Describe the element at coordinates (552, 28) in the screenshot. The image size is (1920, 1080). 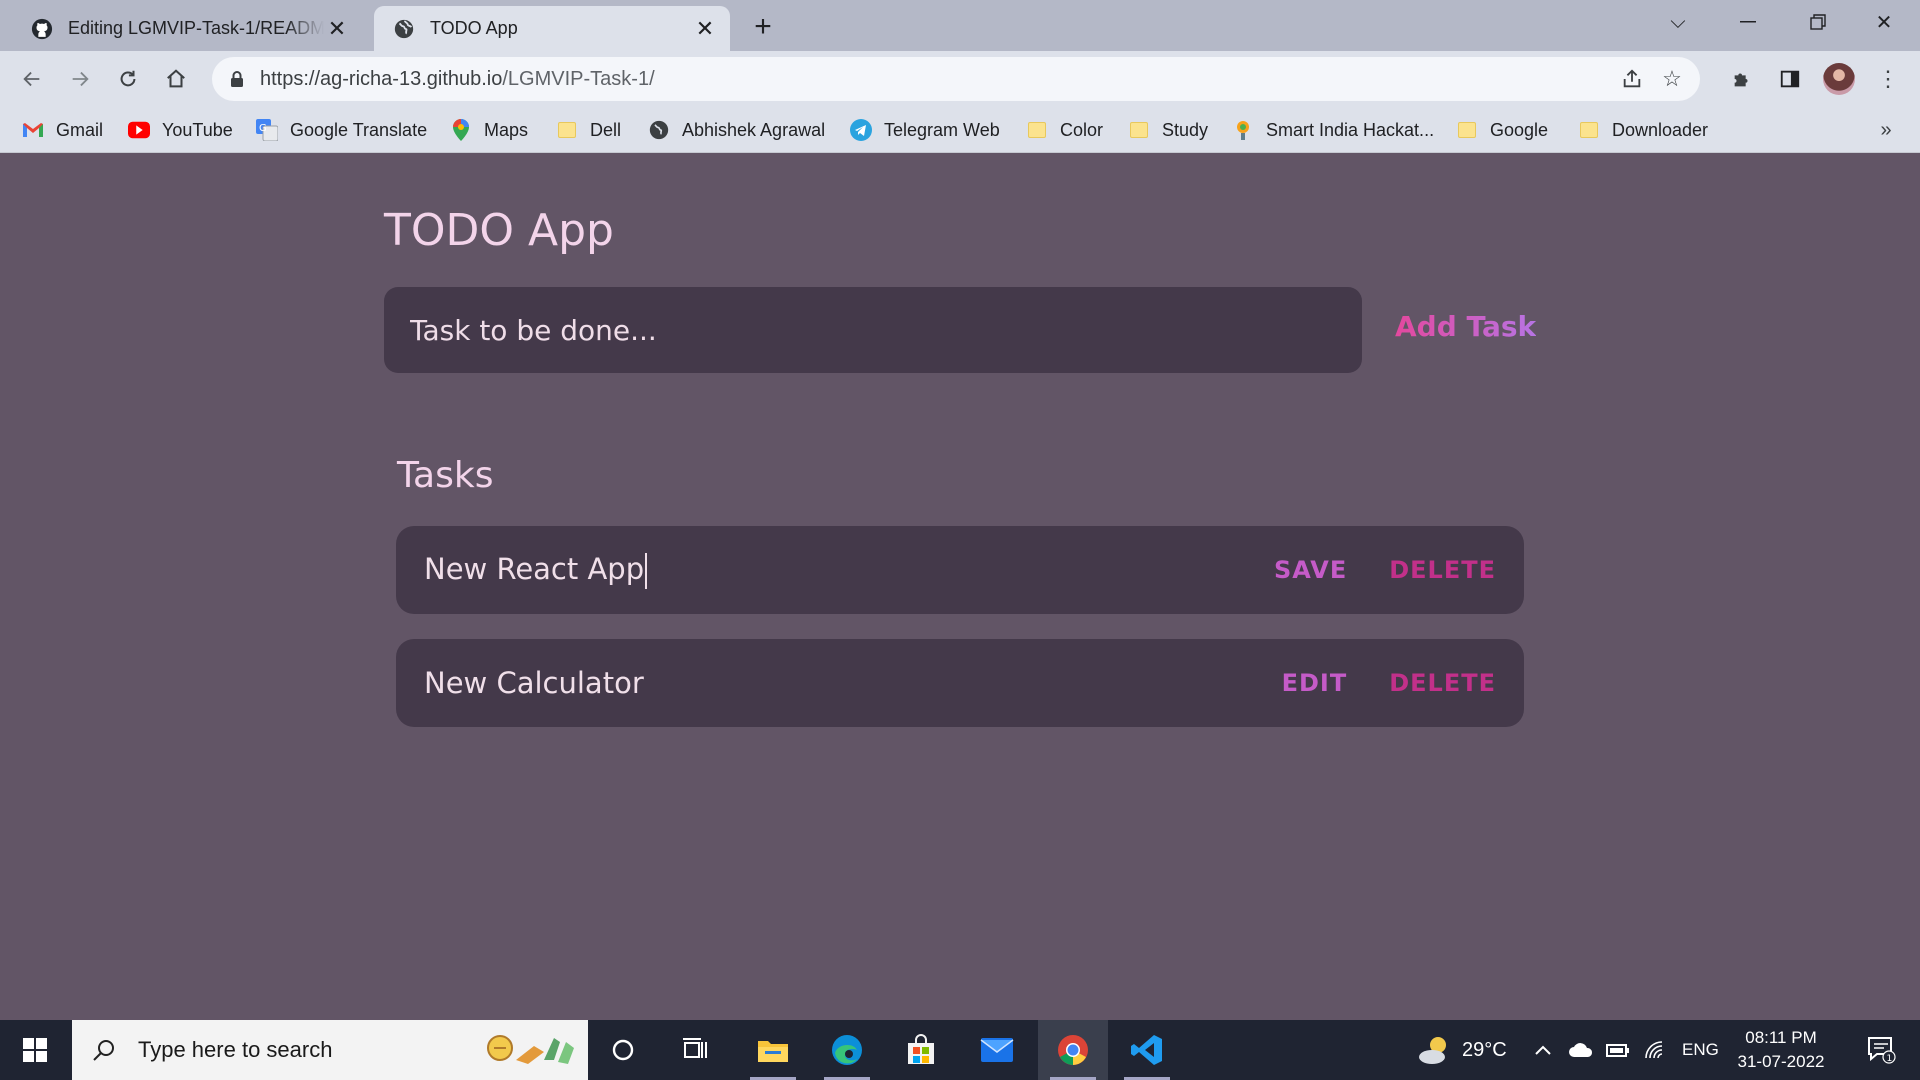
I see `tab-todo-app: TODO App ✕` at that location.